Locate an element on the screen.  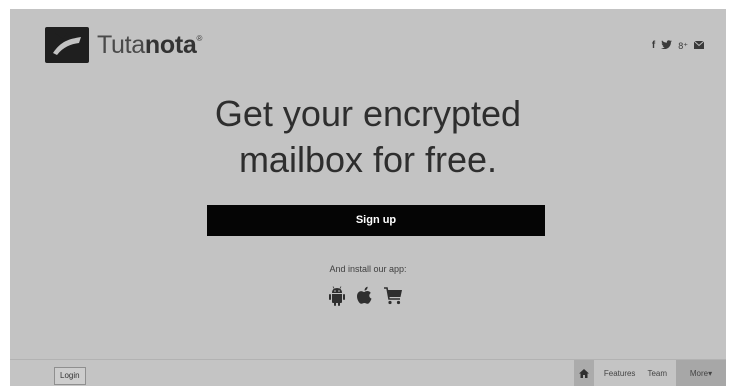
brand-name-bold: nota is located at coordinates (170, 44).